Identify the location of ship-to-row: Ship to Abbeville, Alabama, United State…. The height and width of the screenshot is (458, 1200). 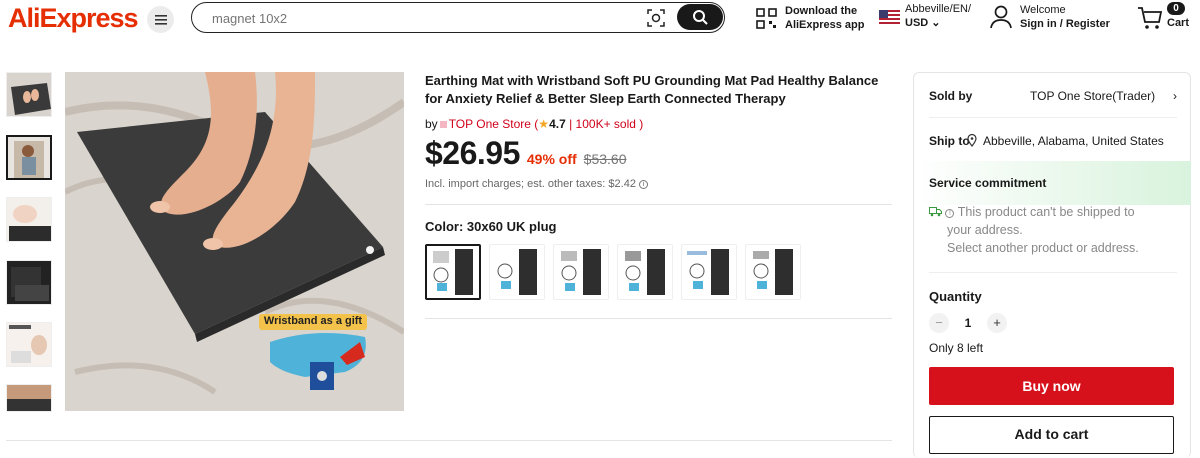
(1053, 141).